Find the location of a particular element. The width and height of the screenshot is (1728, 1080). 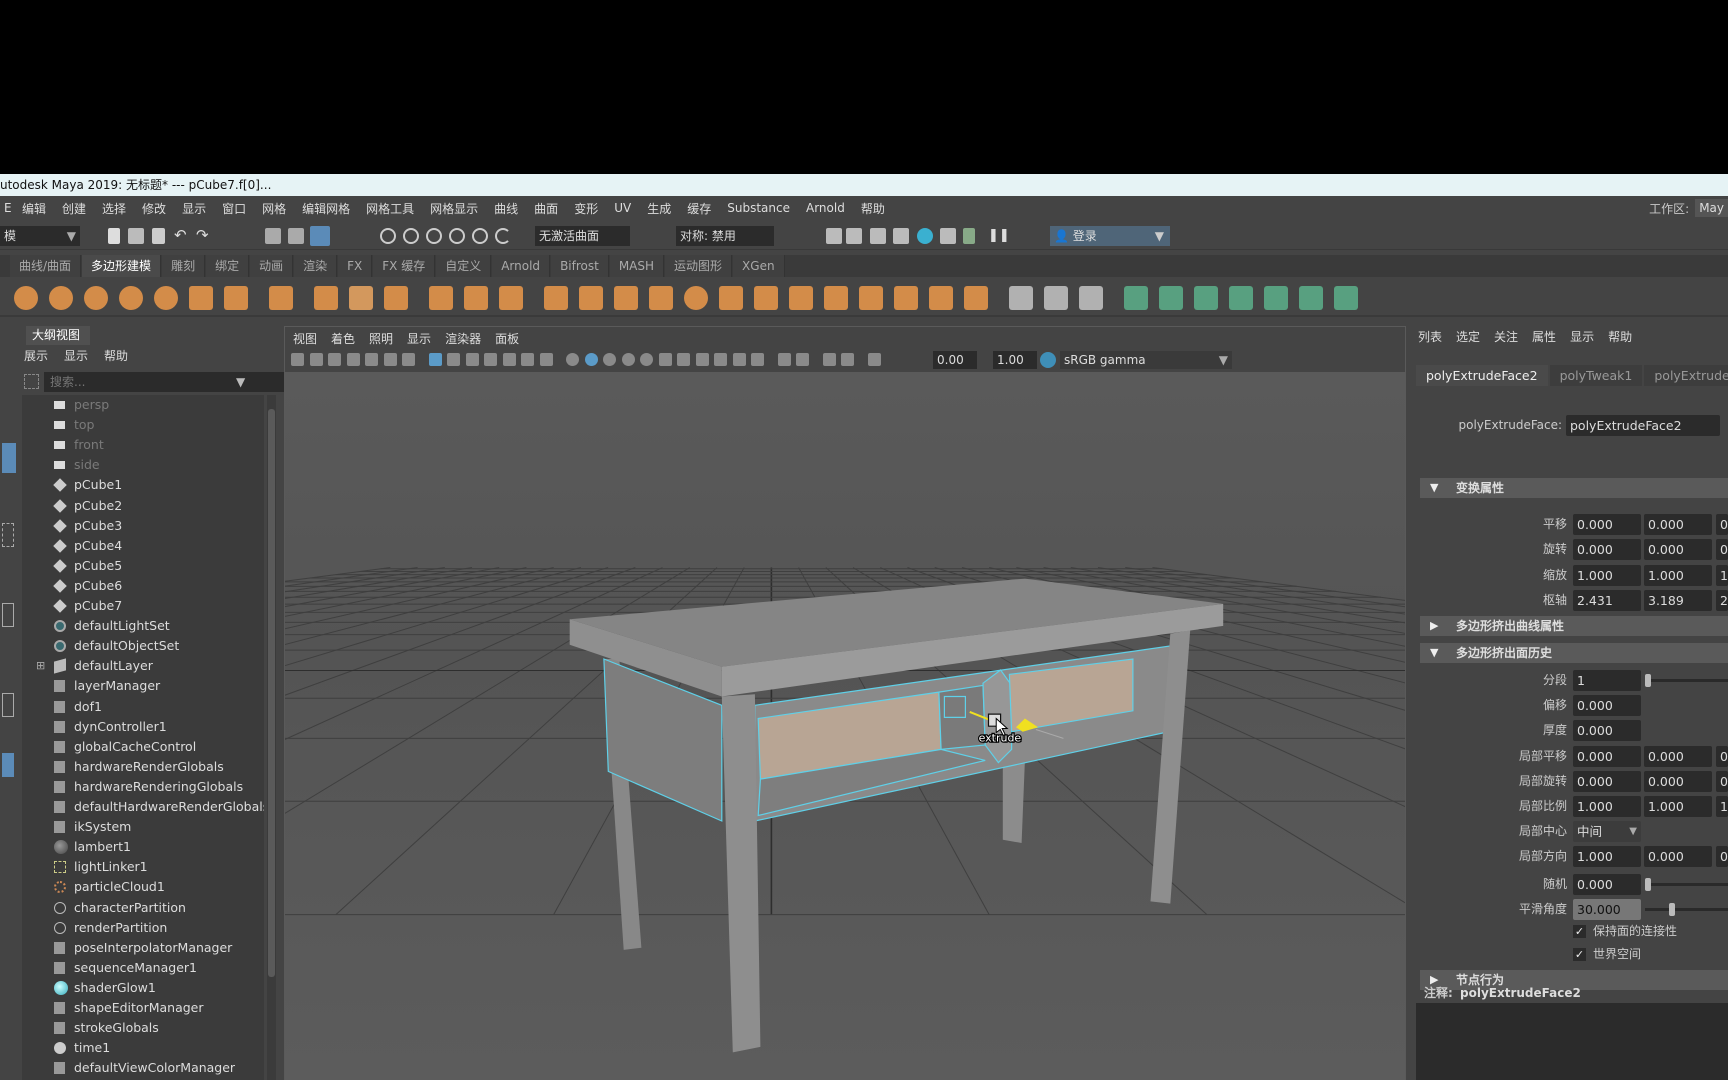

separate-icon is located at coordinates (591, 298).